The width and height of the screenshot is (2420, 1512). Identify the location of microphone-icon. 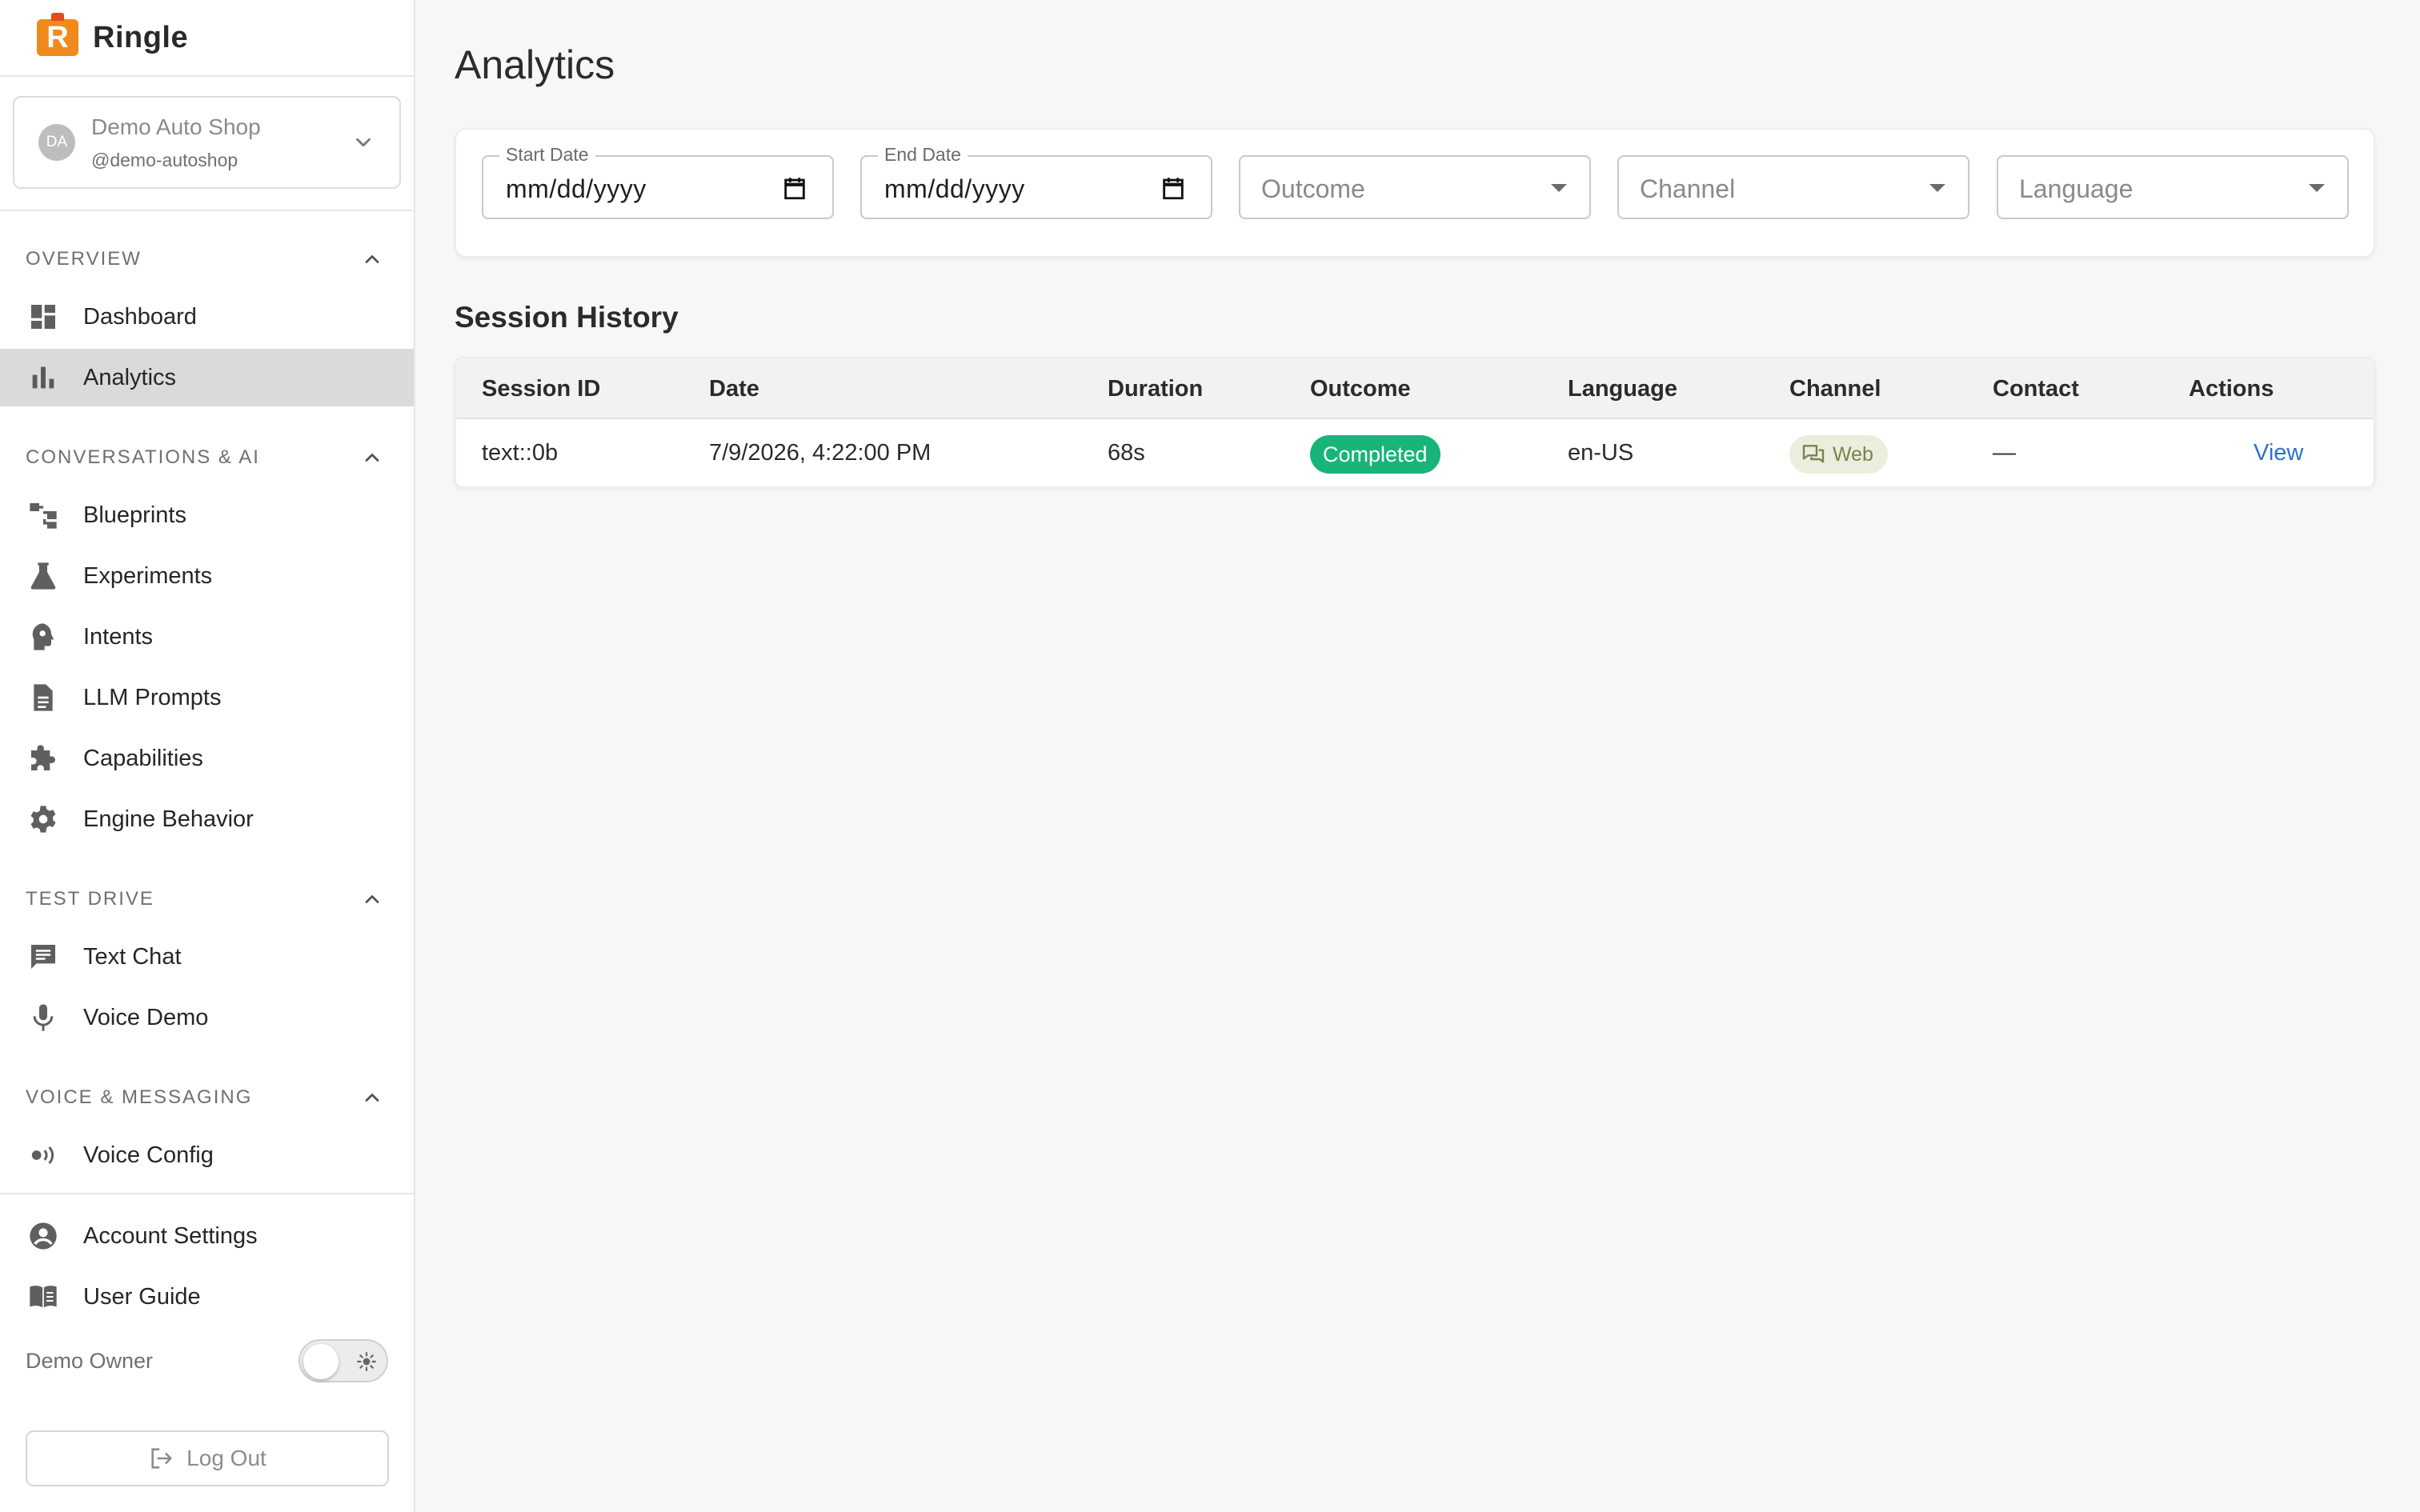
(43, 1018).